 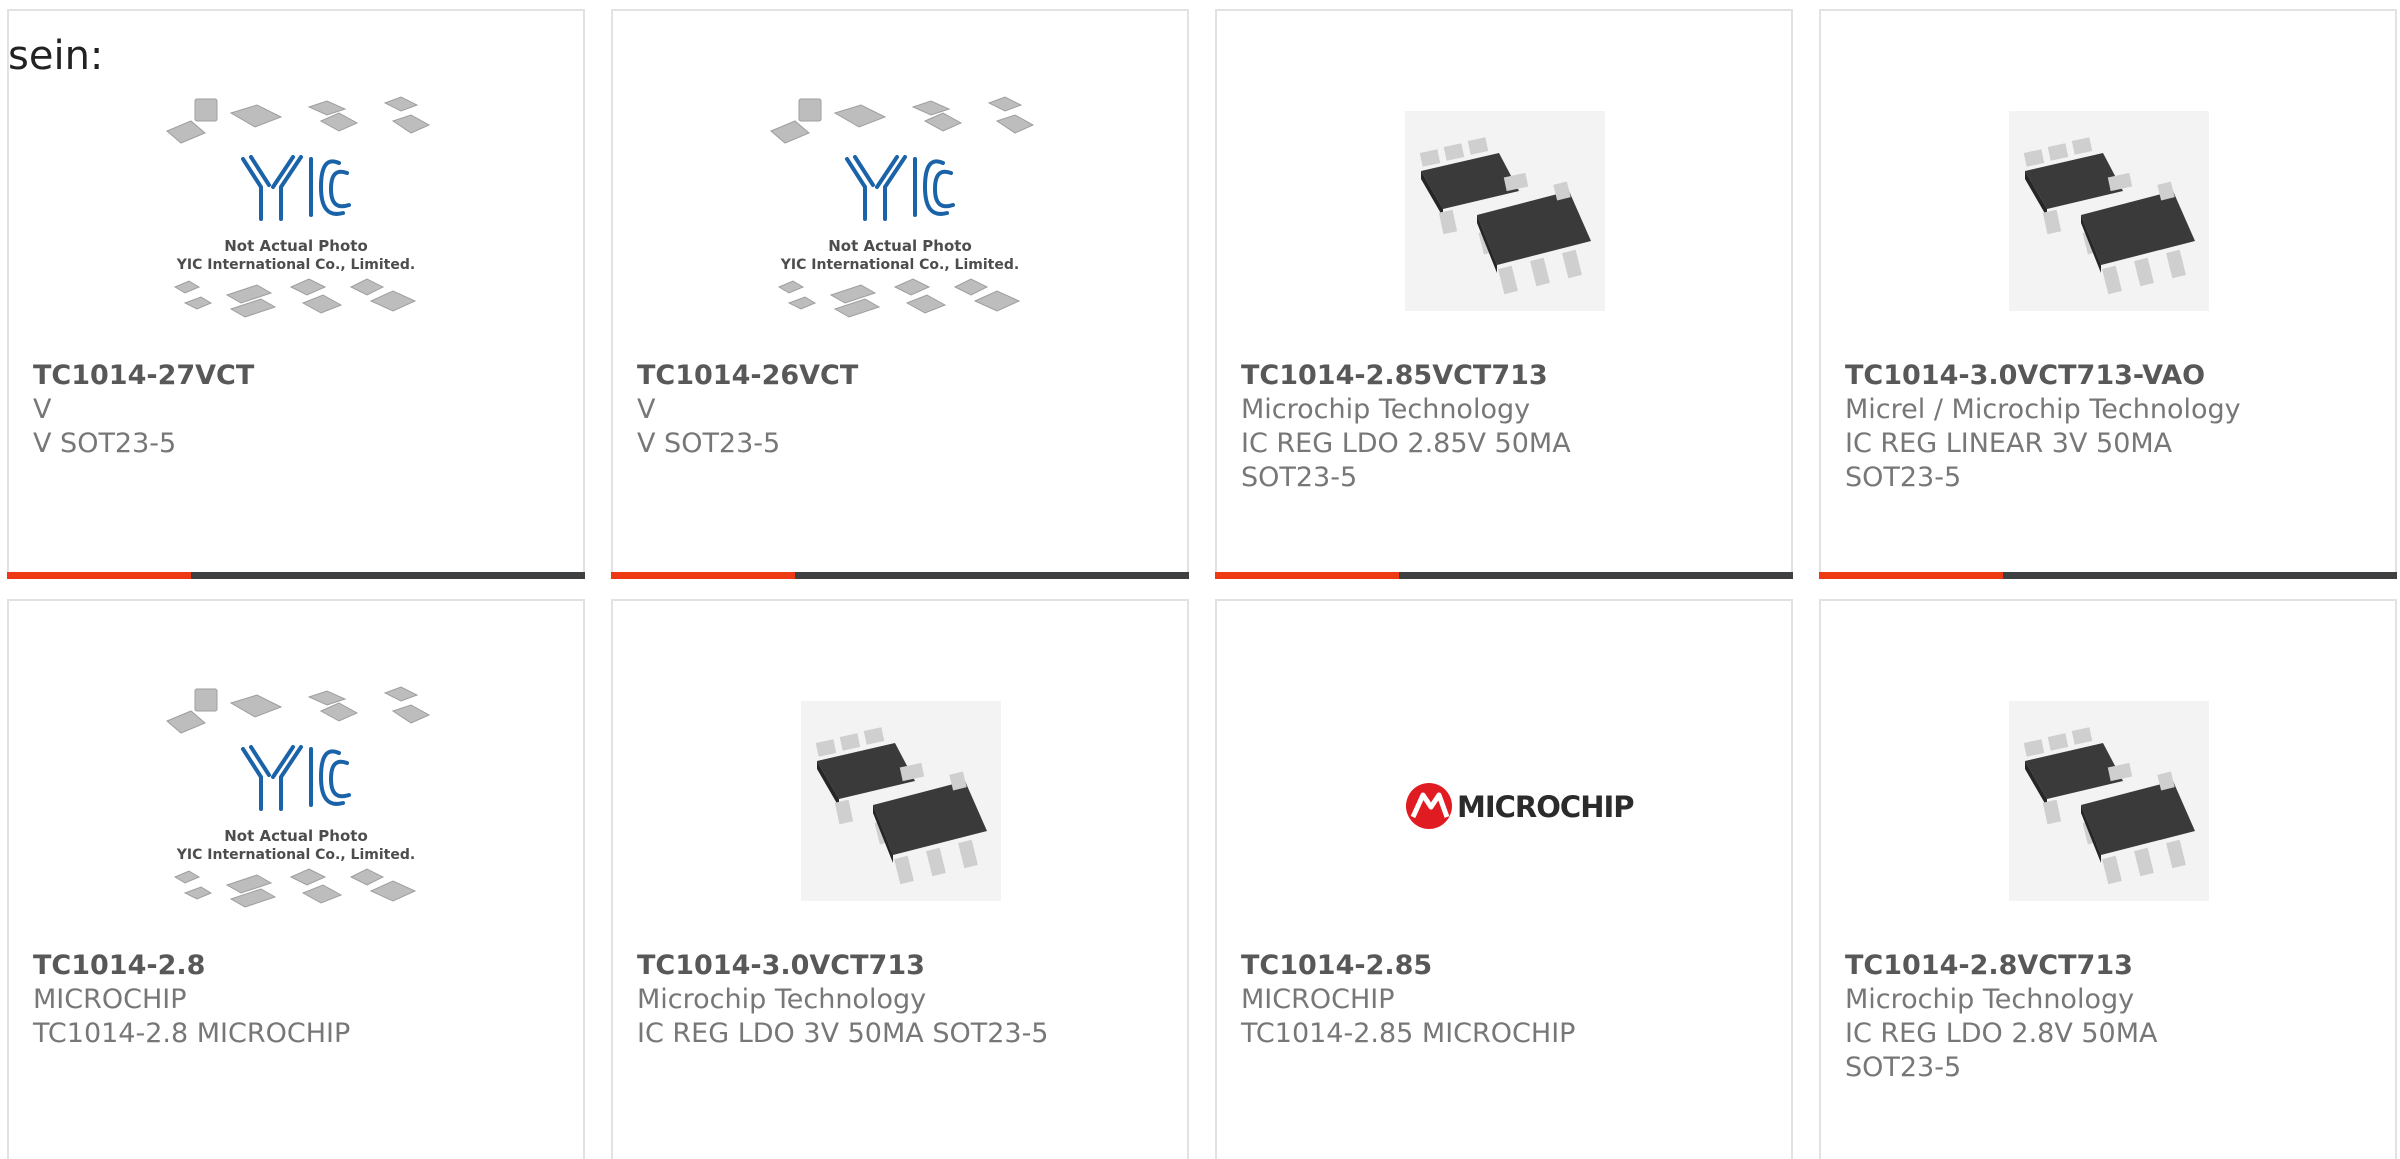 What do you see at coordinates (900, 410) in the screenshot?
I see `product-info: TC1014-26VCT V V SOT23-5` at bounding box center [900, 410].